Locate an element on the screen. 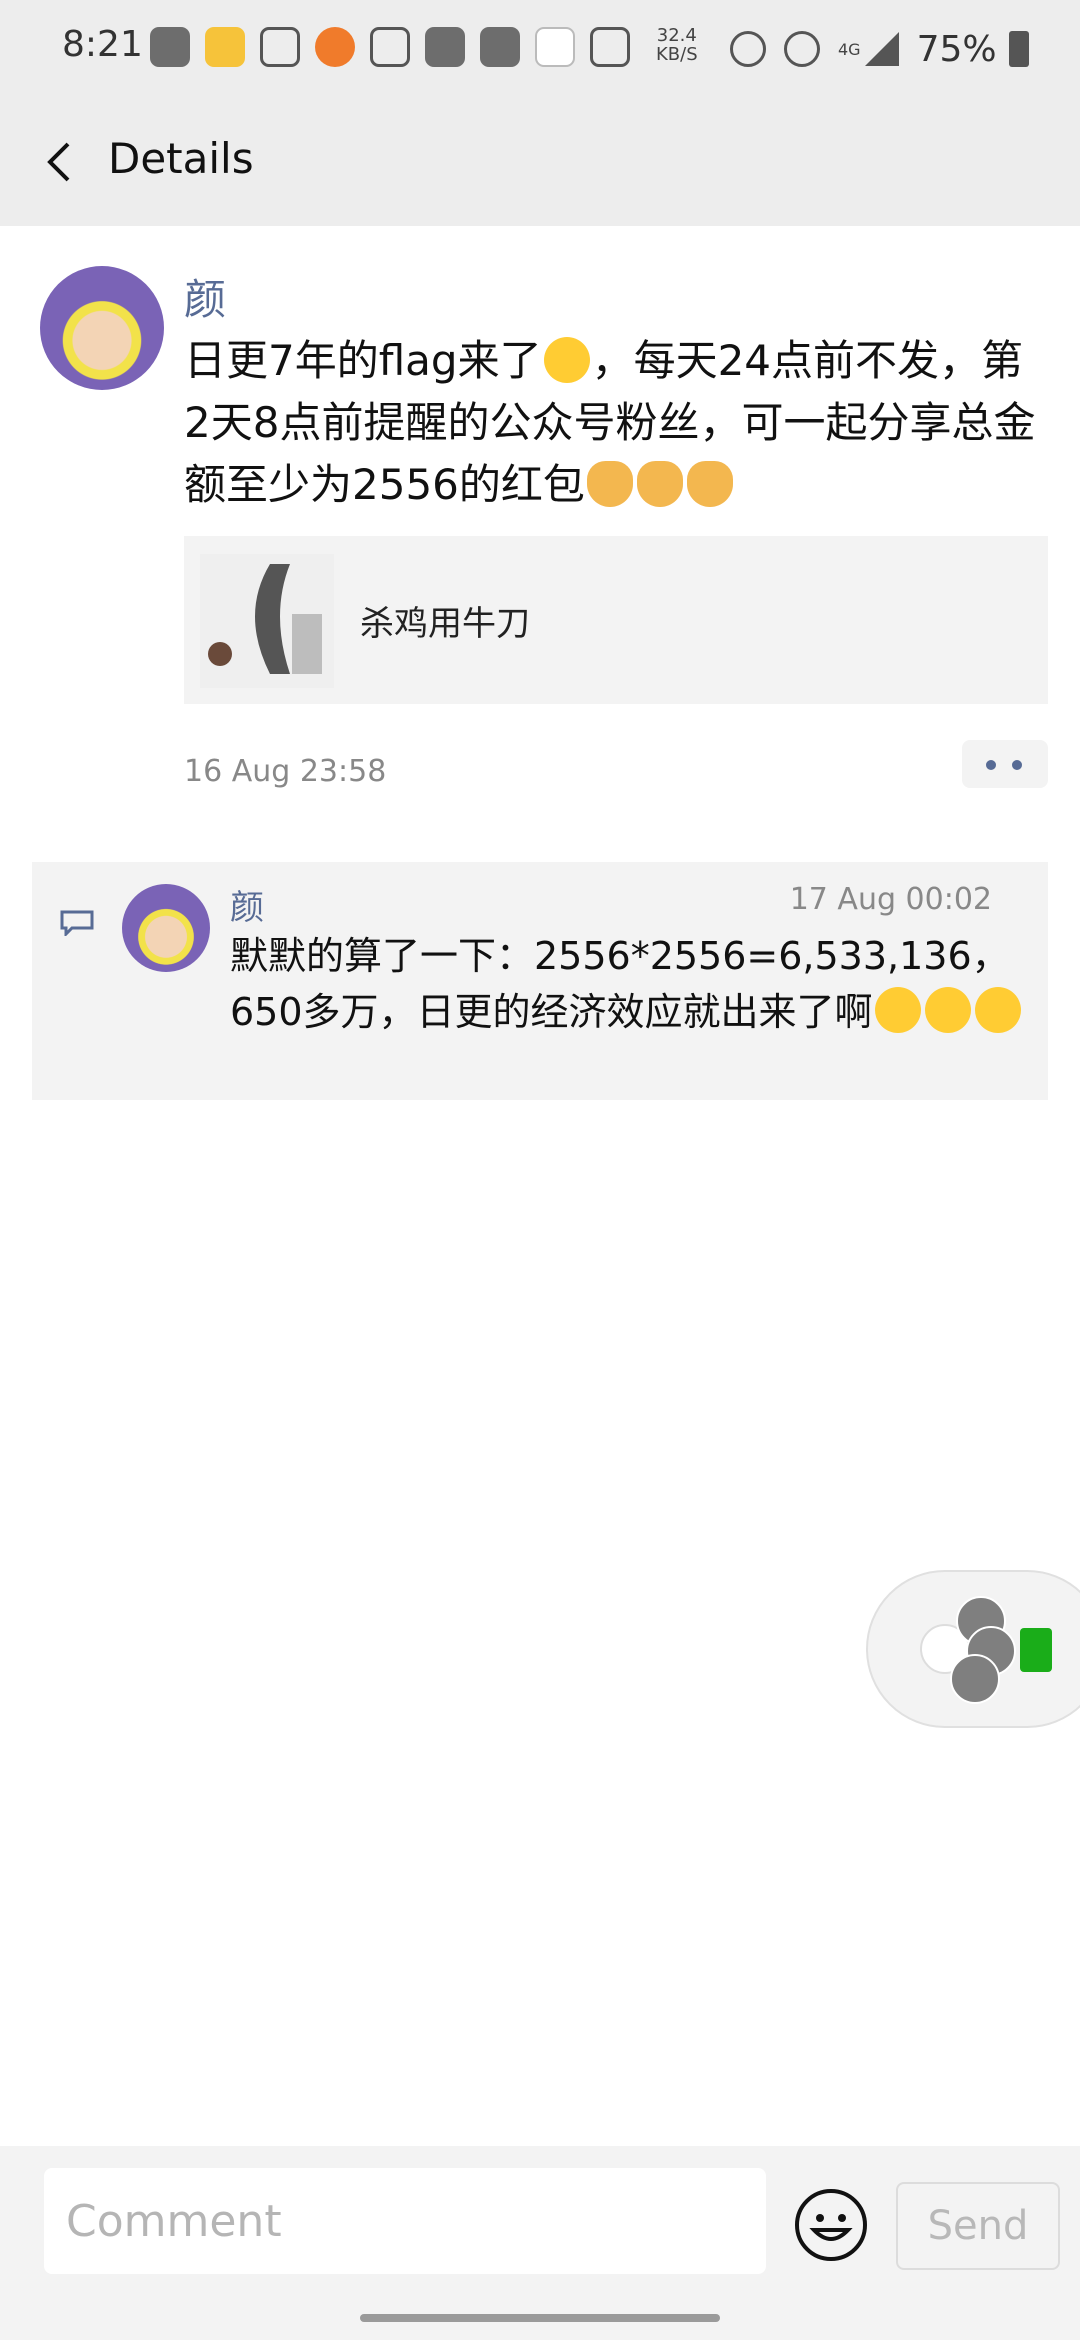 The width and height of the screenshot is (1080, 2340). smiley-icon is located at coordinates (831, 2225).